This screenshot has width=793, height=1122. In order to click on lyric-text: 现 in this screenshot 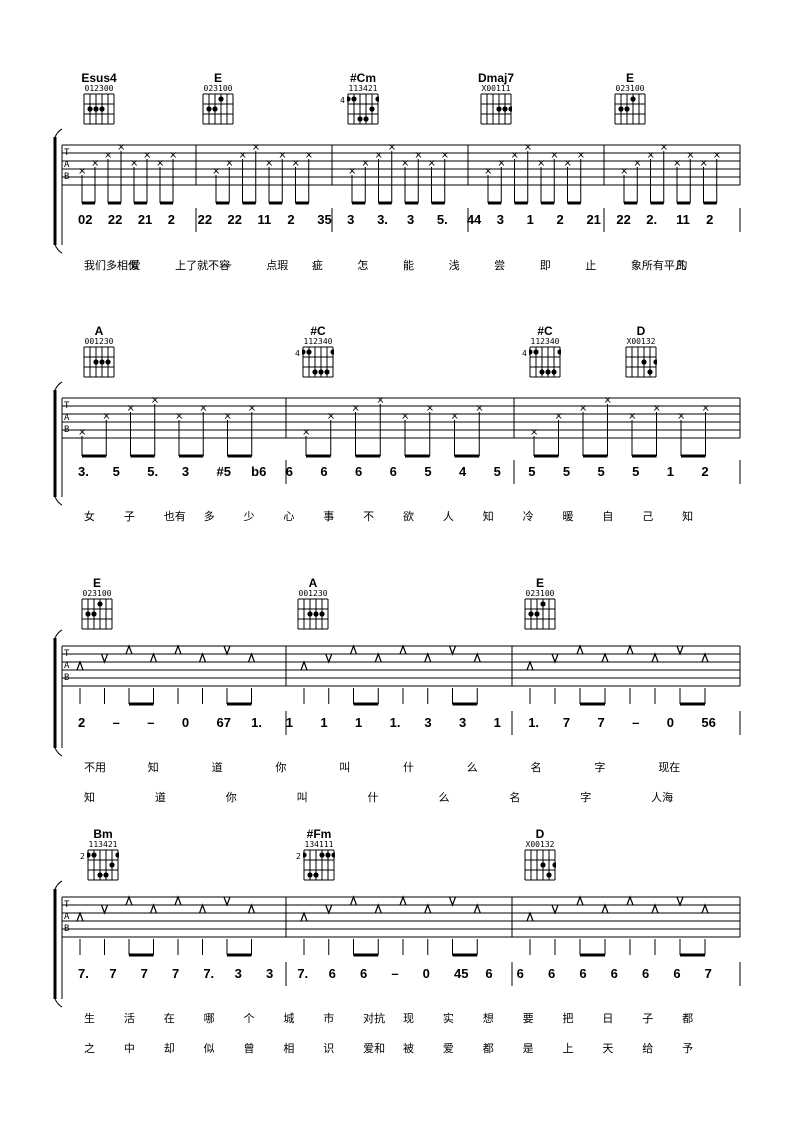, I will do `click(408, 1018)`.